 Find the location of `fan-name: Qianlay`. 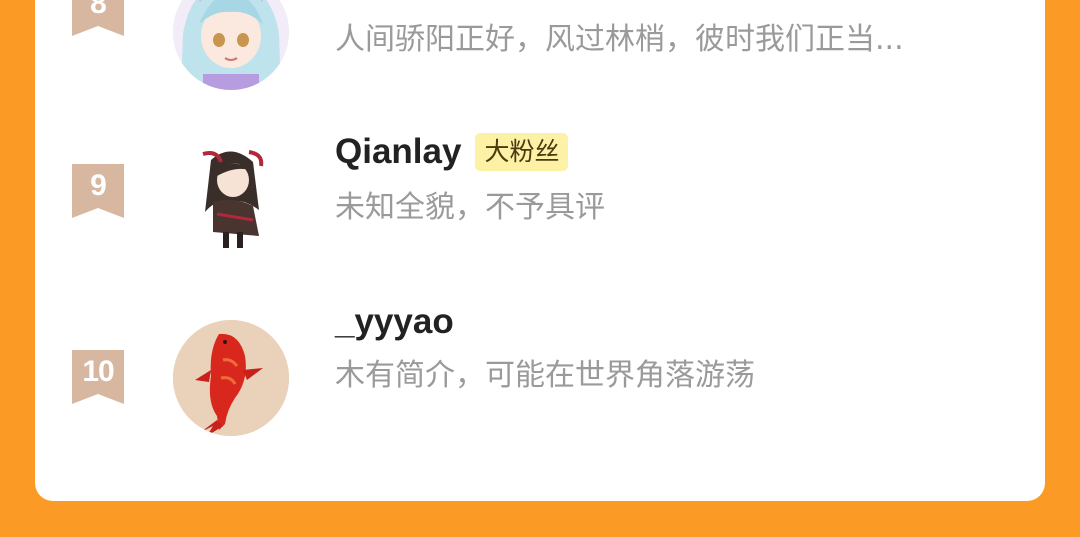

fan-name: Qianlay is located at coordinates (398, 152).